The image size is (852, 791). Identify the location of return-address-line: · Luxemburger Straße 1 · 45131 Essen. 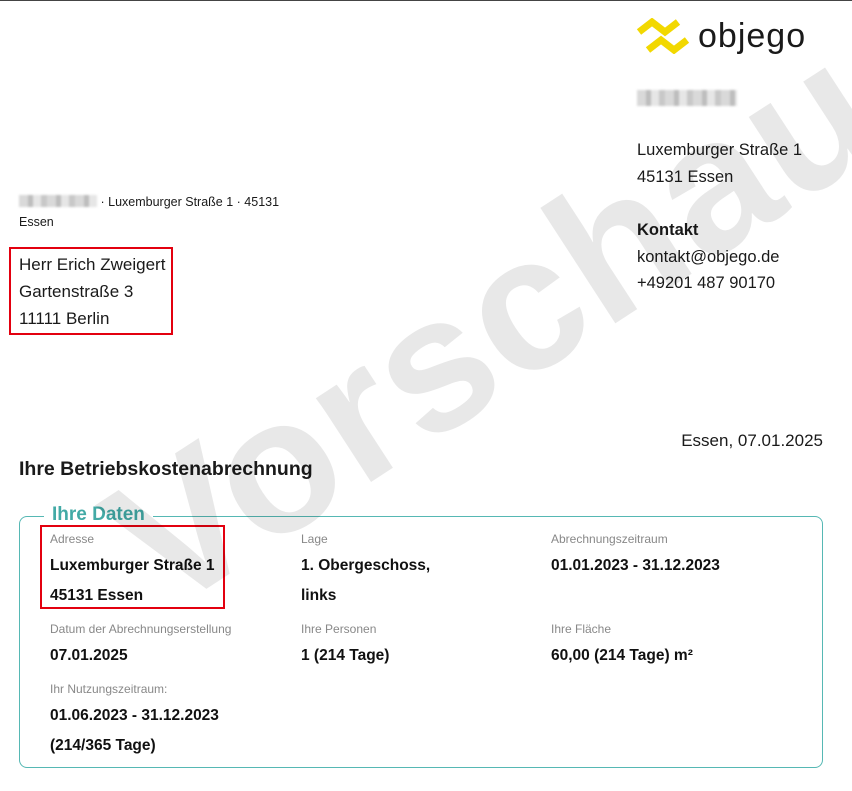
(164, 212).